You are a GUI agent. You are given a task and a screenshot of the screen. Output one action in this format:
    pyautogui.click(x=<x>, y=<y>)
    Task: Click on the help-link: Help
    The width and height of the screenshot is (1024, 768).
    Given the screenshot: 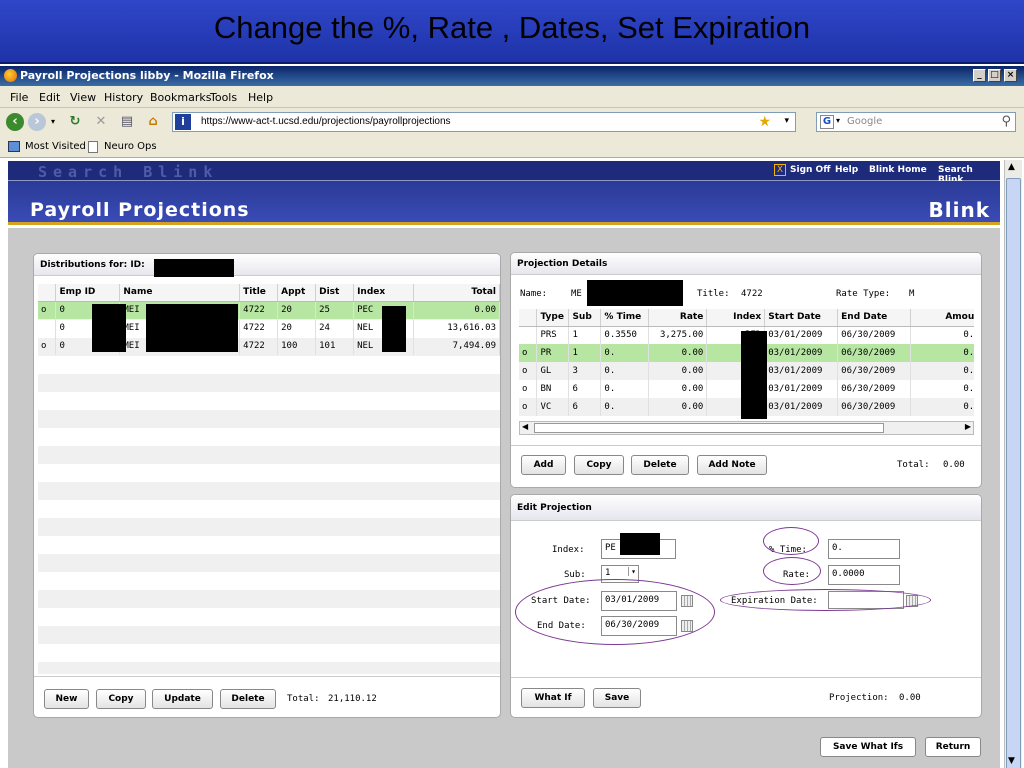 What is the action you would take?
    pyautogui.click(x=846, y=170)
    